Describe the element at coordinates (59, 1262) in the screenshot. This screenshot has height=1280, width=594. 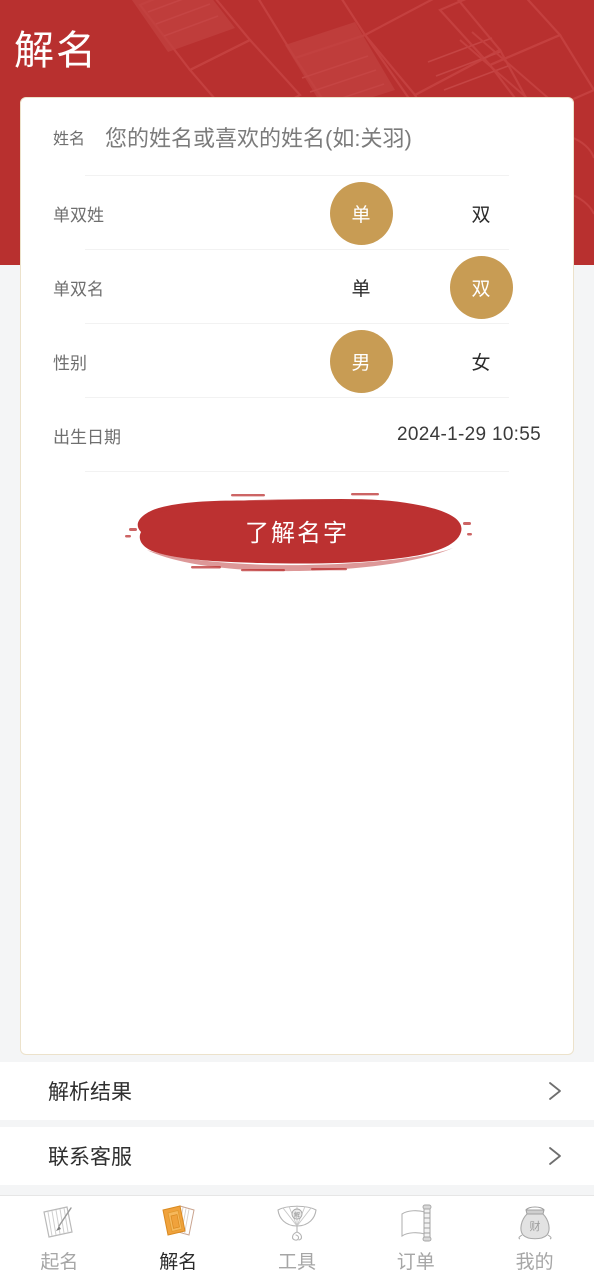
I see `tab-label: 起名` at that location.